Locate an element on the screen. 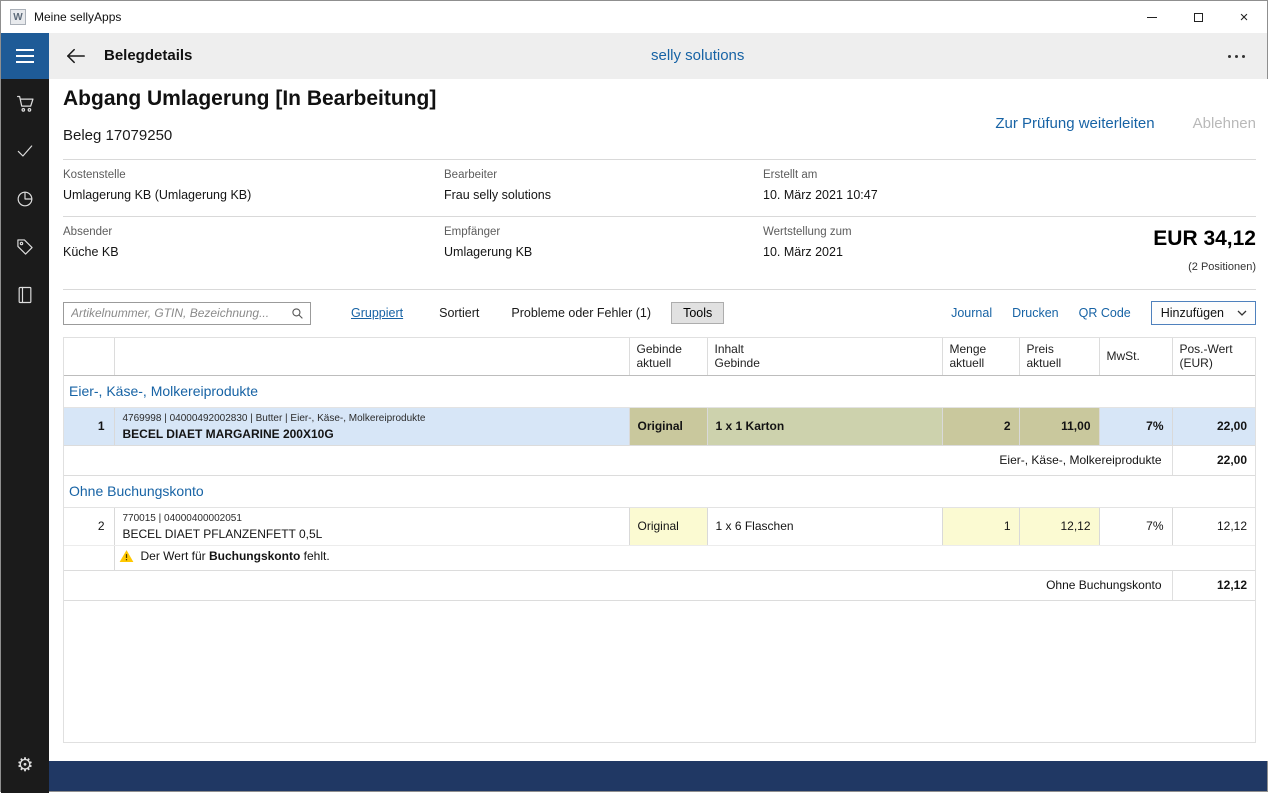  group-subtotal-row: Eier-, Käse-, Molkereiprodukte 22,00 is located at coordinates (659, 460).